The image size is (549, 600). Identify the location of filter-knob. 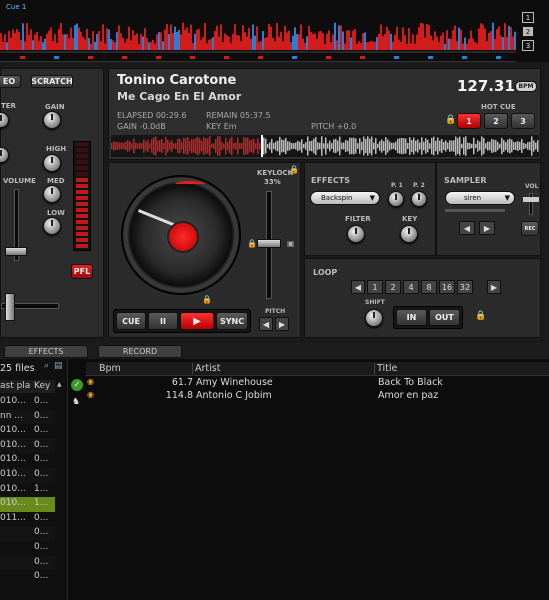
(4, 120).